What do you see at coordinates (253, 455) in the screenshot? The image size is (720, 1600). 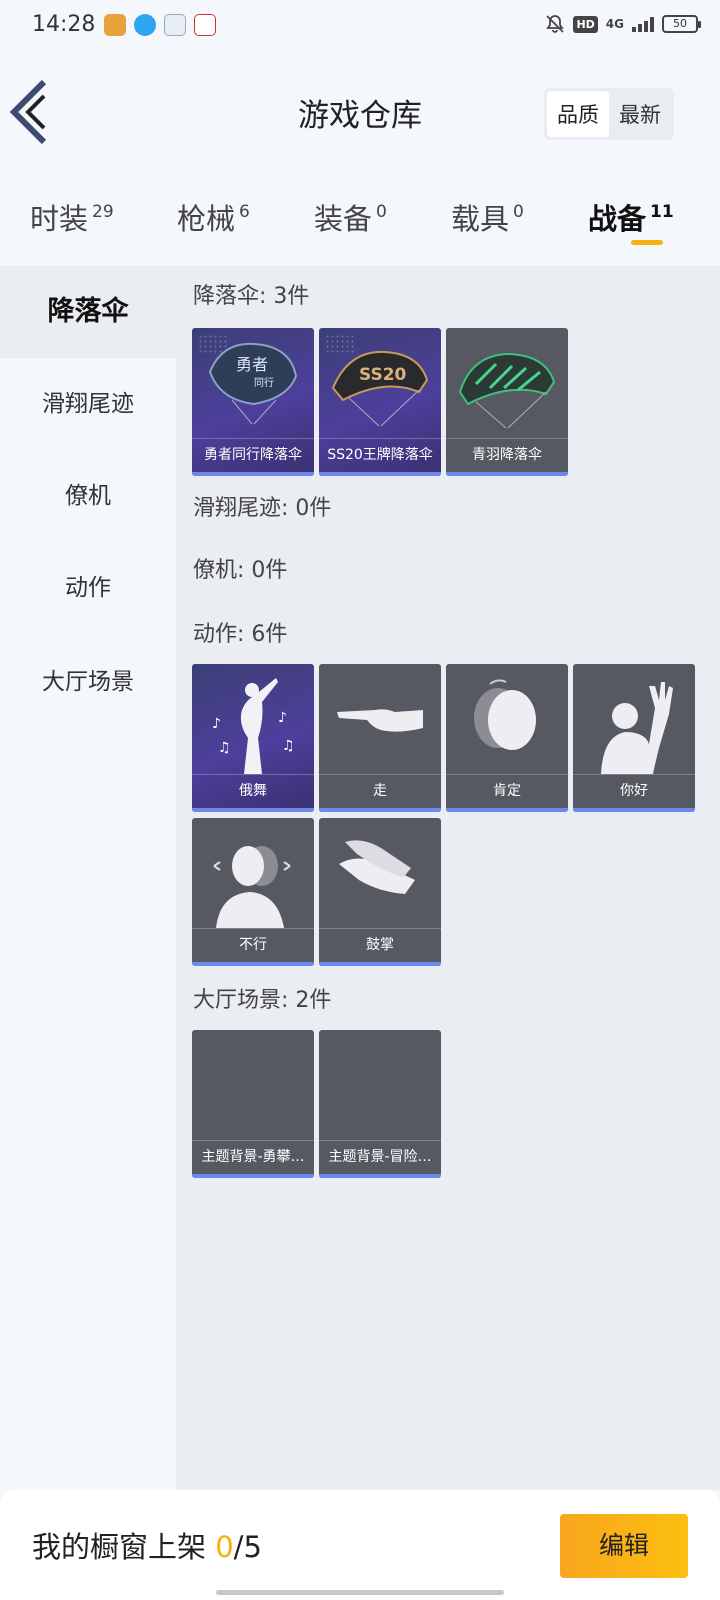 I see `item-name: 勇者同行降落伞` at bounding box center [253, 455].